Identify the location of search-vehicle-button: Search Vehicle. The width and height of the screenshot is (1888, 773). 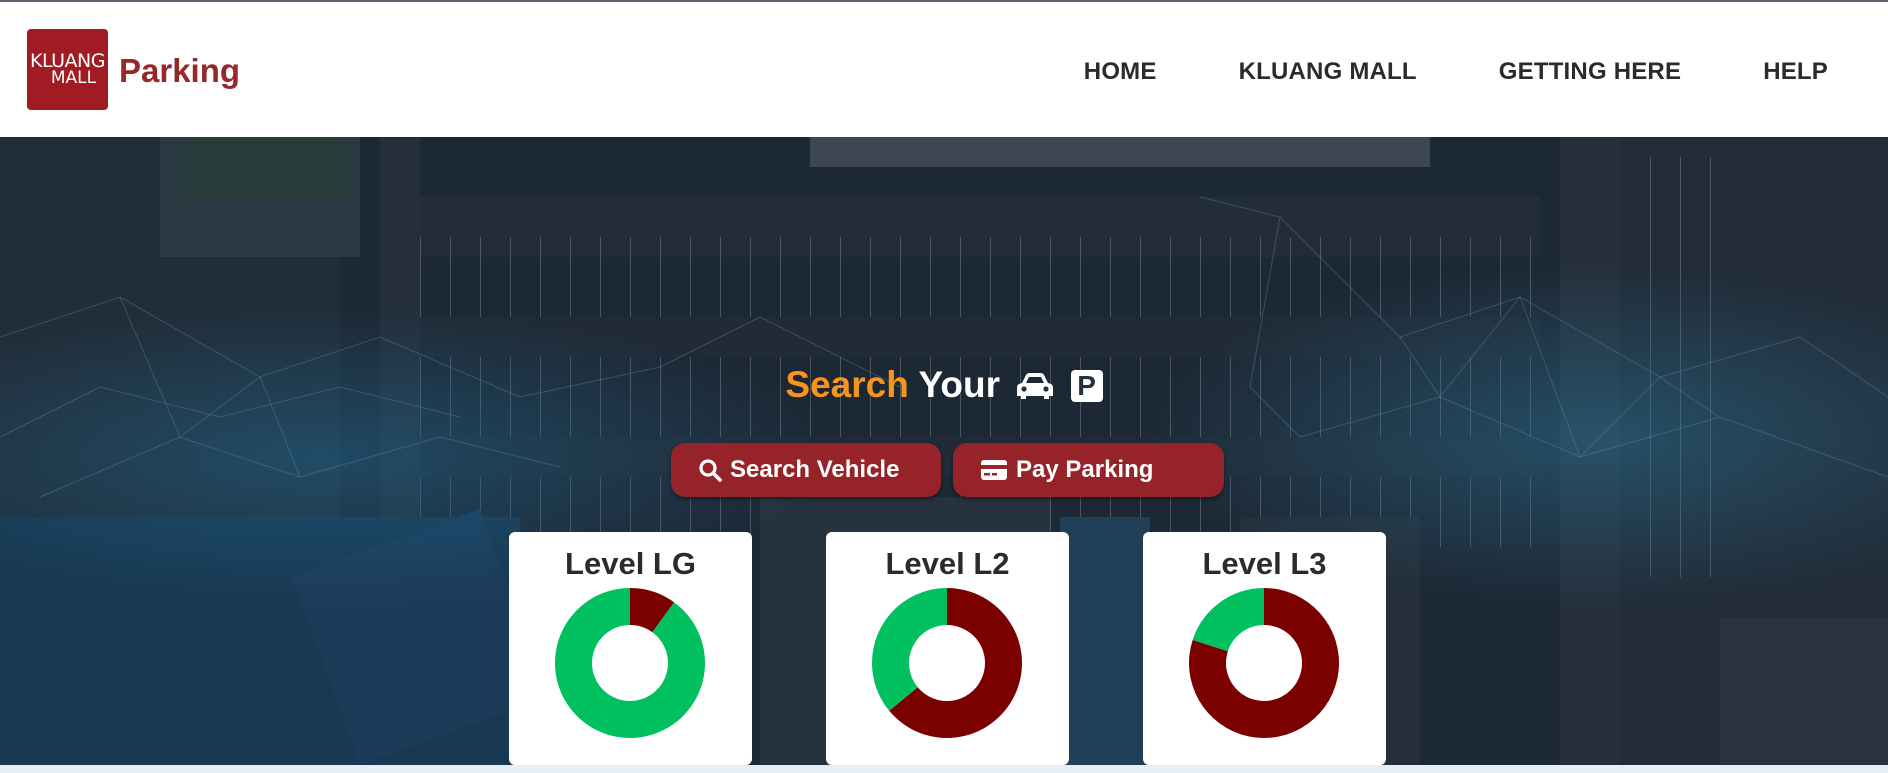
(806, 470).